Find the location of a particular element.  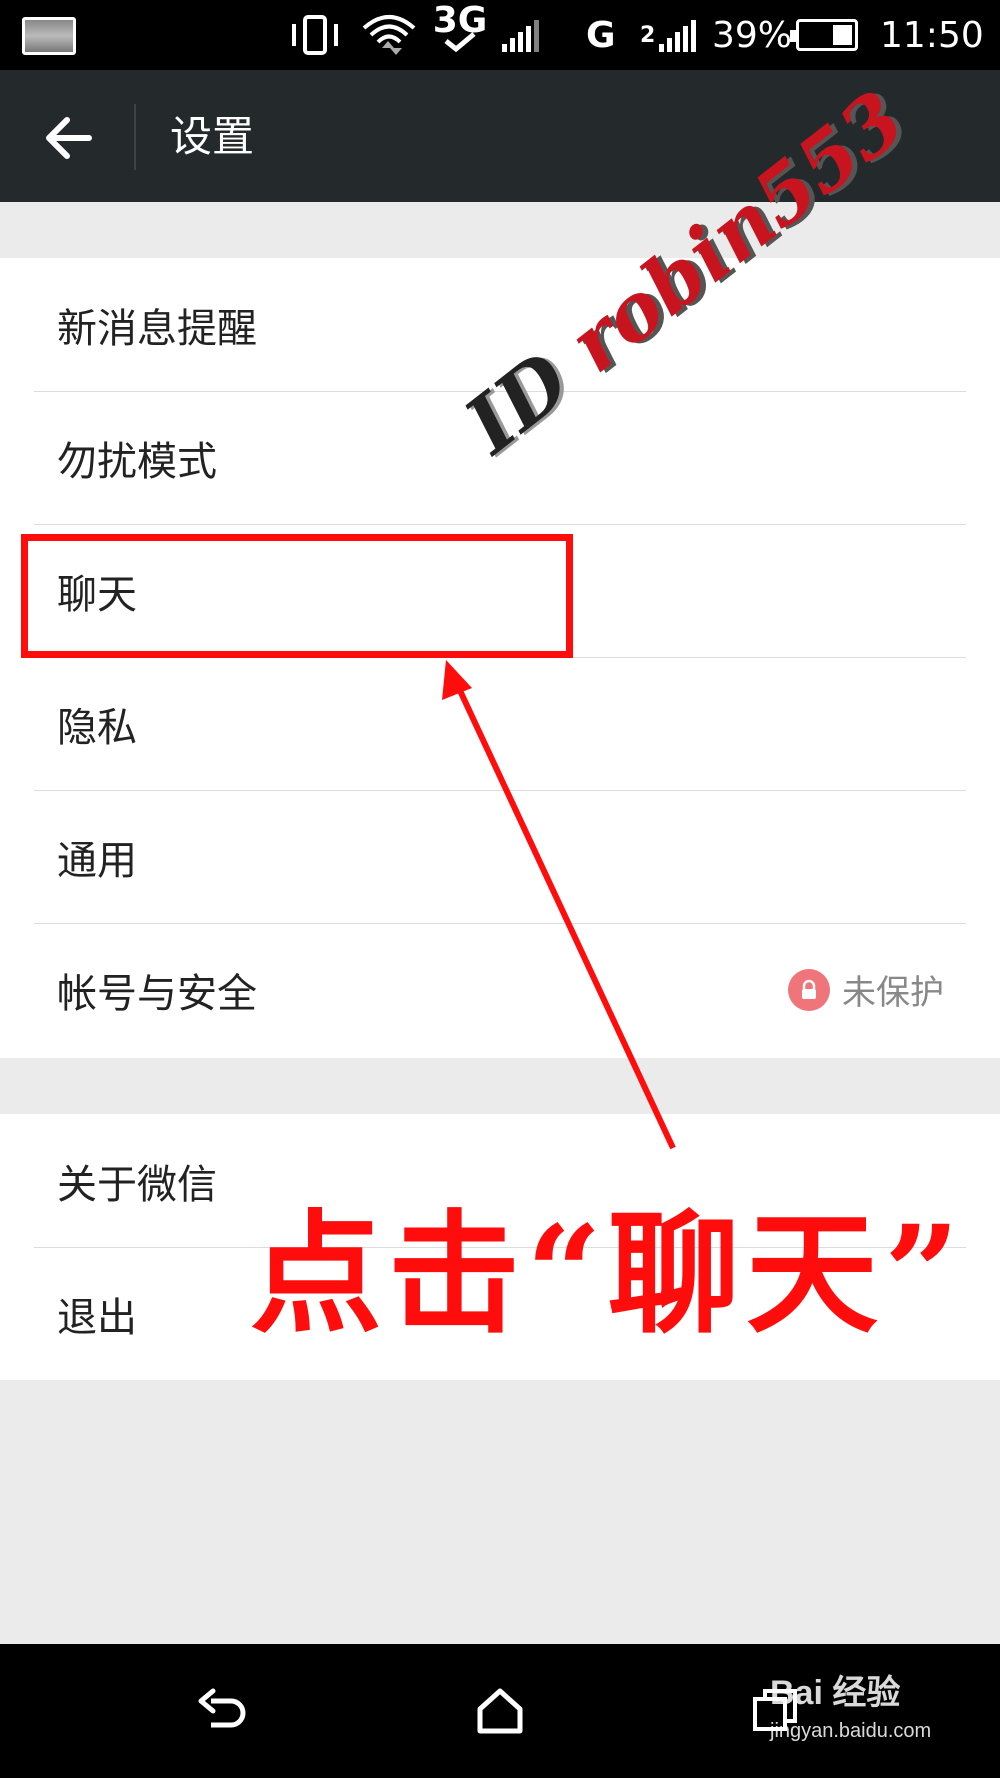

settings-item-label: 关于微信 is located at coordinates (137, 1184).